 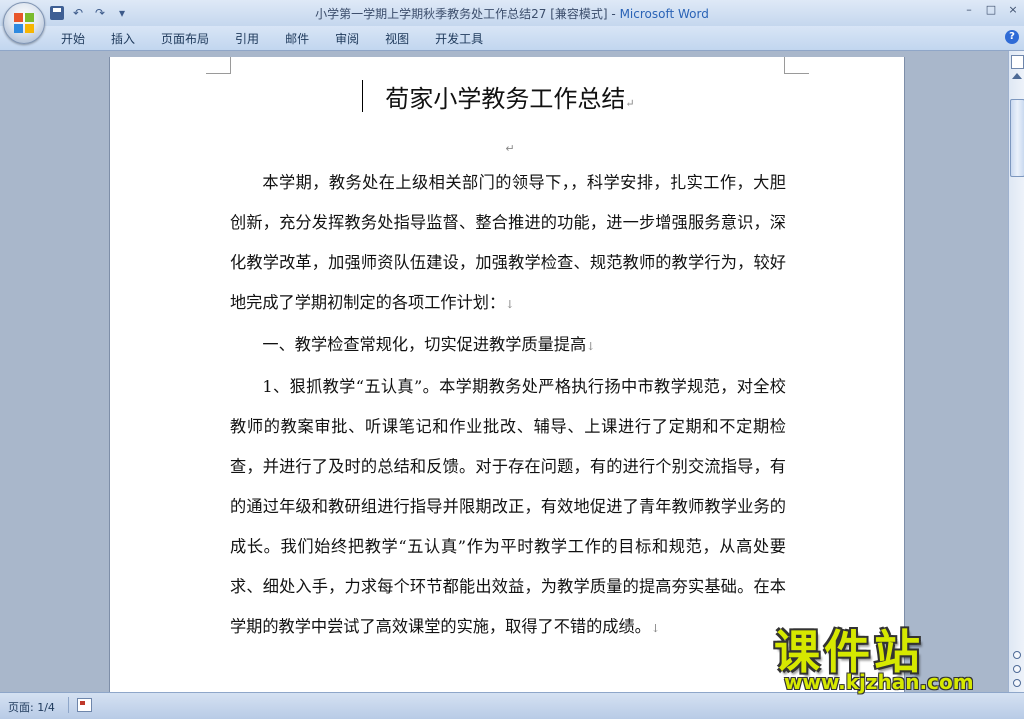 I want to click on status-bar: 页面: 1/4, so click(x=512, y=705).